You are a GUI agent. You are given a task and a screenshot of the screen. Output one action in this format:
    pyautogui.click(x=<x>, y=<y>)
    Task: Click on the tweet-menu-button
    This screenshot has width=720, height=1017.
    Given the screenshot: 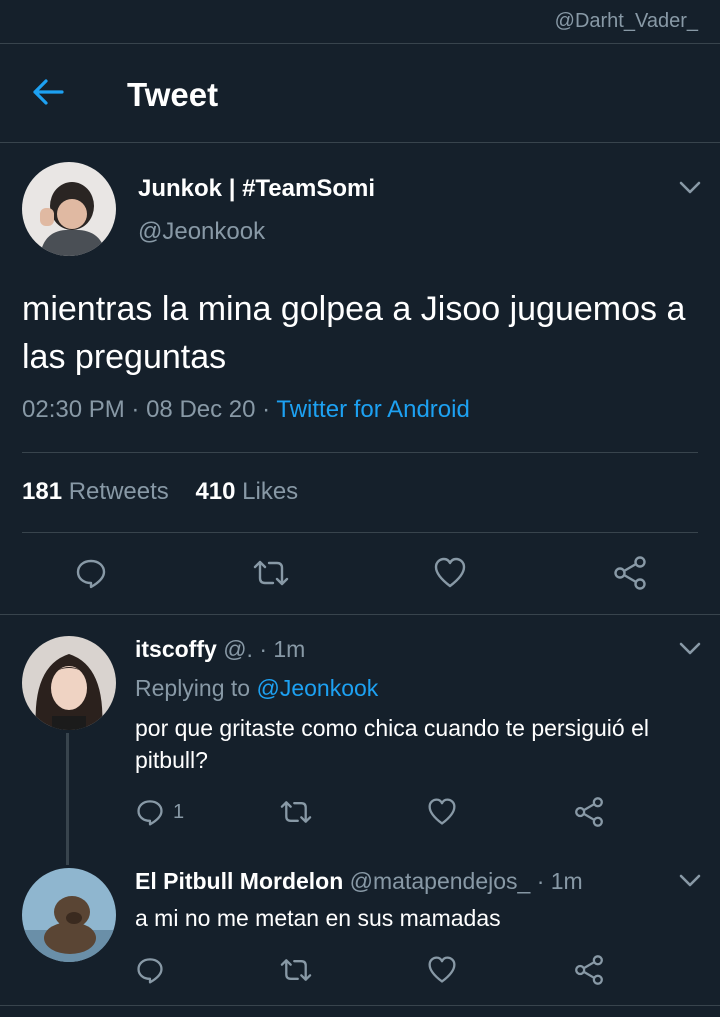 What is the action you would take?
    pyautogui.click(x=690, y=188)
    